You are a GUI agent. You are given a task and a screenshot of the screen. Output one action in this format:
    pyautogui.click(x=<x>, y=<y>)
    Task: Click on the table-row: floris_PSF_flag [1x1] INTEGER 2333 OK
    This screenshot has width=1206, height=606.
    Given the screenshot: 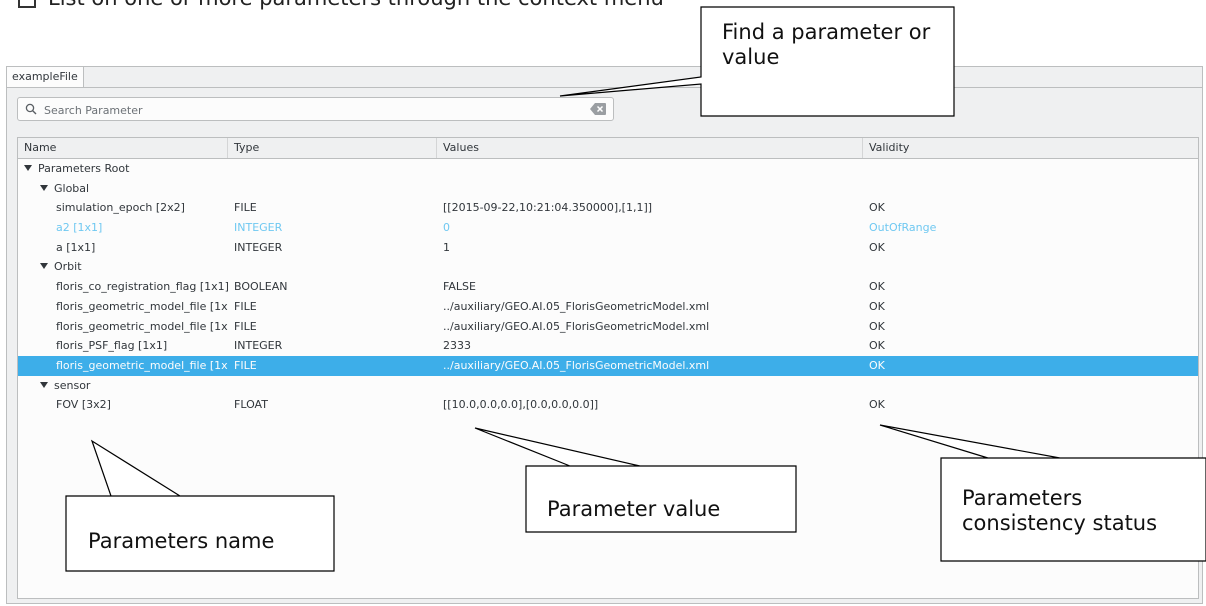 What is the action you would take?
    pyautogui.click(x=608, y=346)
    